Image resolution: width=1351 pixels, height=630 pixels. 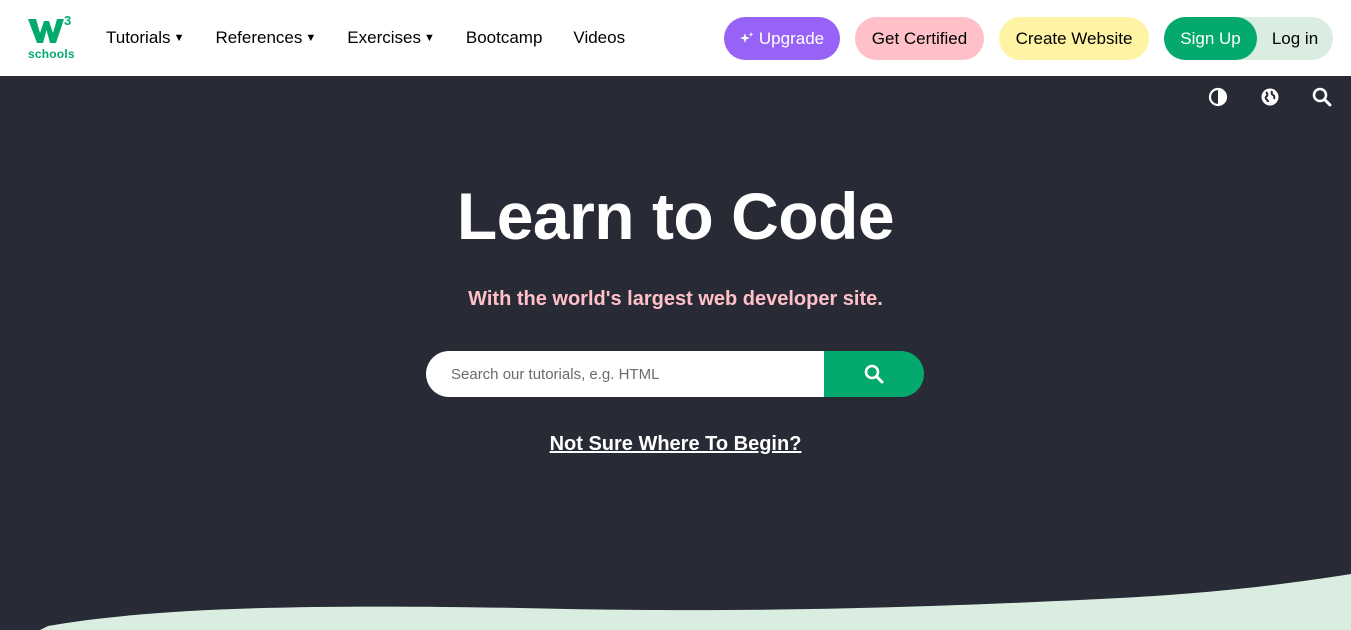 I want to click on menu-exercises: Exercises ▼, so click(x=391, y=38).